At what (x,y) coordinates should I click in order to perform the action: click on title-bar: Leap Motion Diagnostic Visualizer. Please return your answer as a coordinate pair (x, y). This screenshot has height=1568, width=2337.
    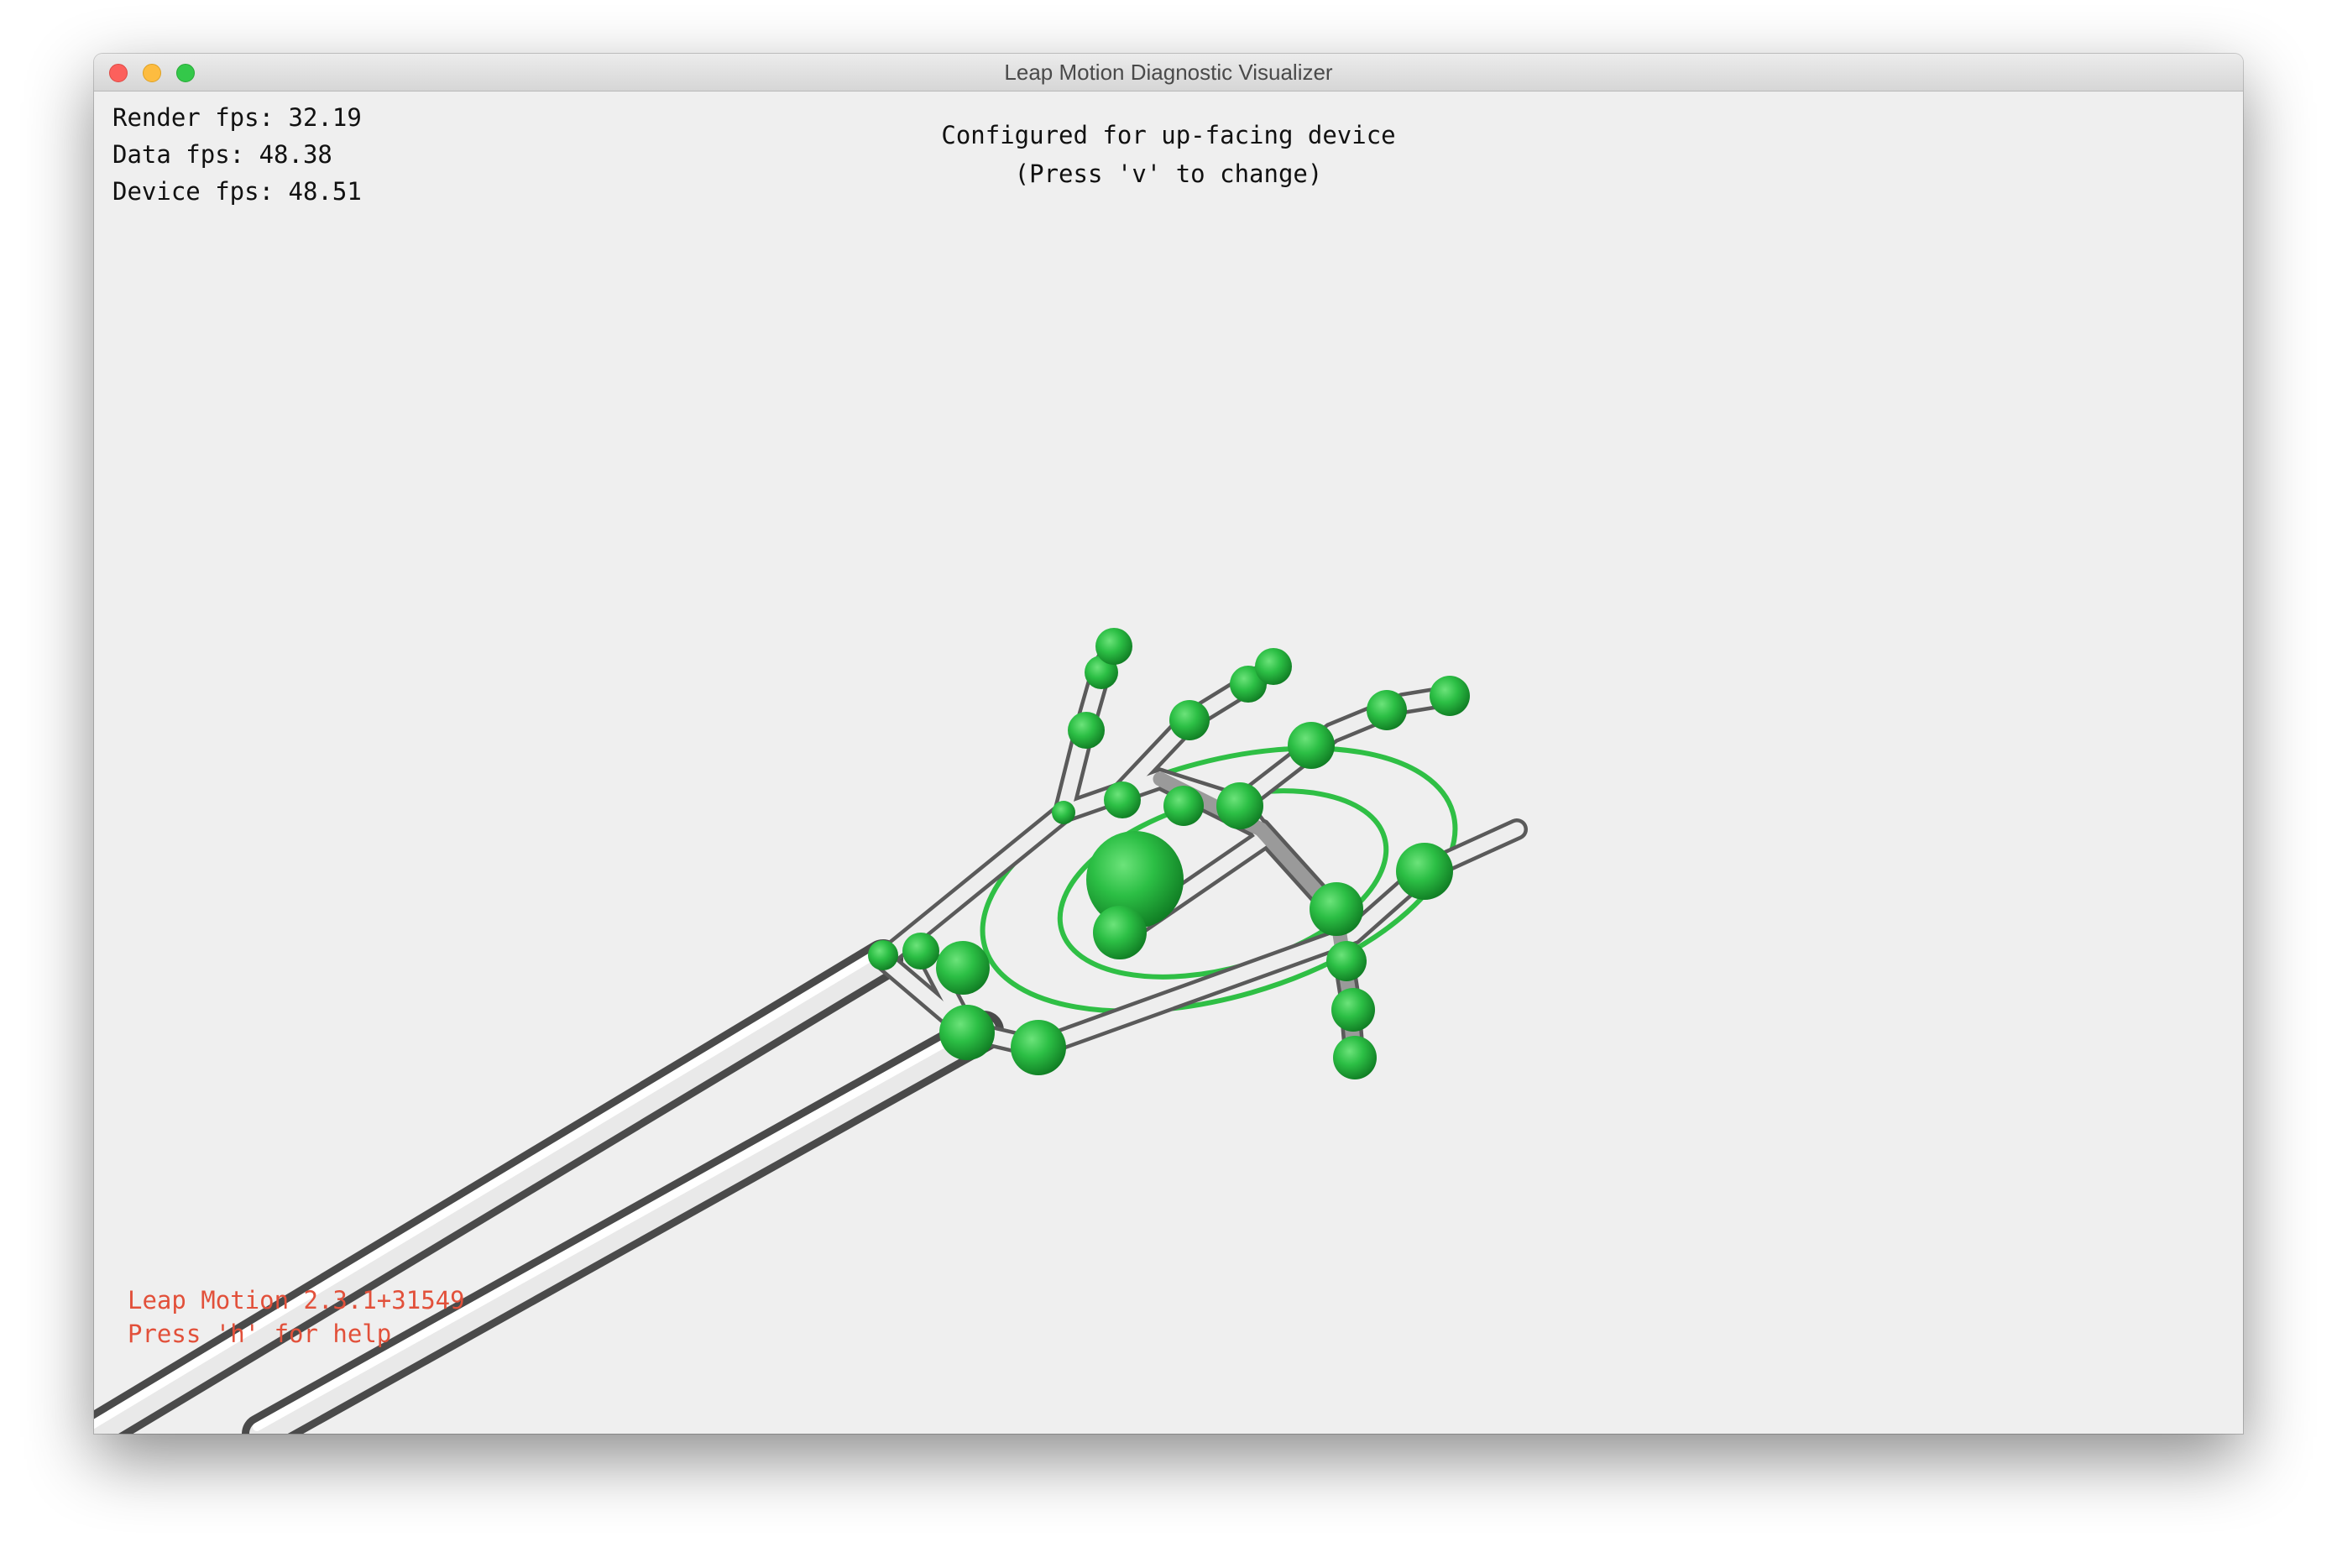
    Looking at the image, I should click on (1168, 72).